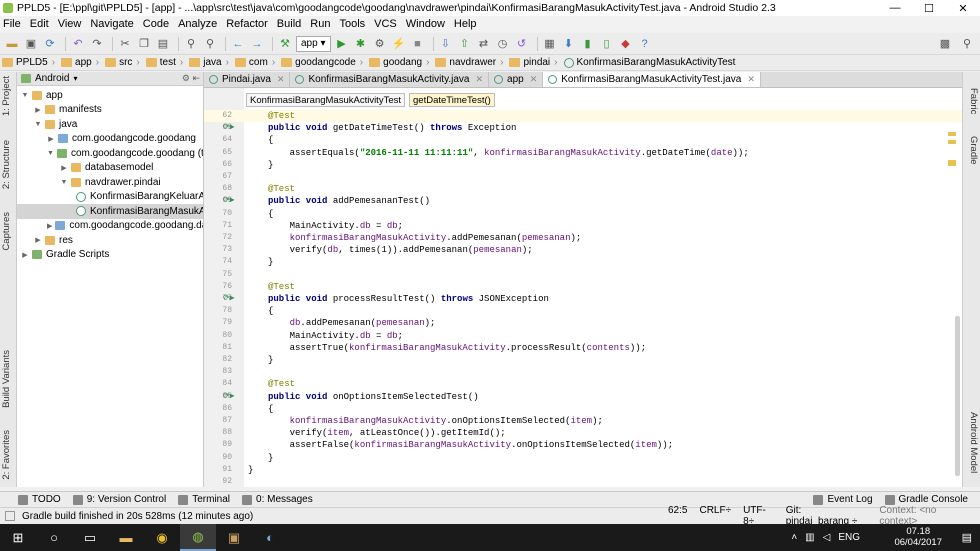 This screenshot has height=551, width=980. What do you see at coordinates (31, 44) in the screenshot?
I see `save-icon: ▣` at bounding box center [31, 44].